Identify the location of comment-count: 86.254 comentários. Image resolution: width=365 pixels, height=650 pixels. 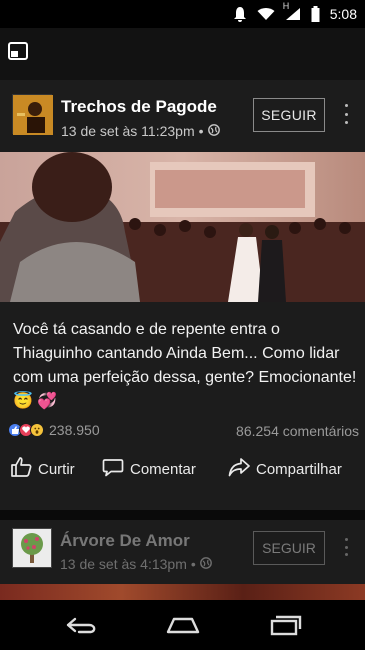
(297, 431).